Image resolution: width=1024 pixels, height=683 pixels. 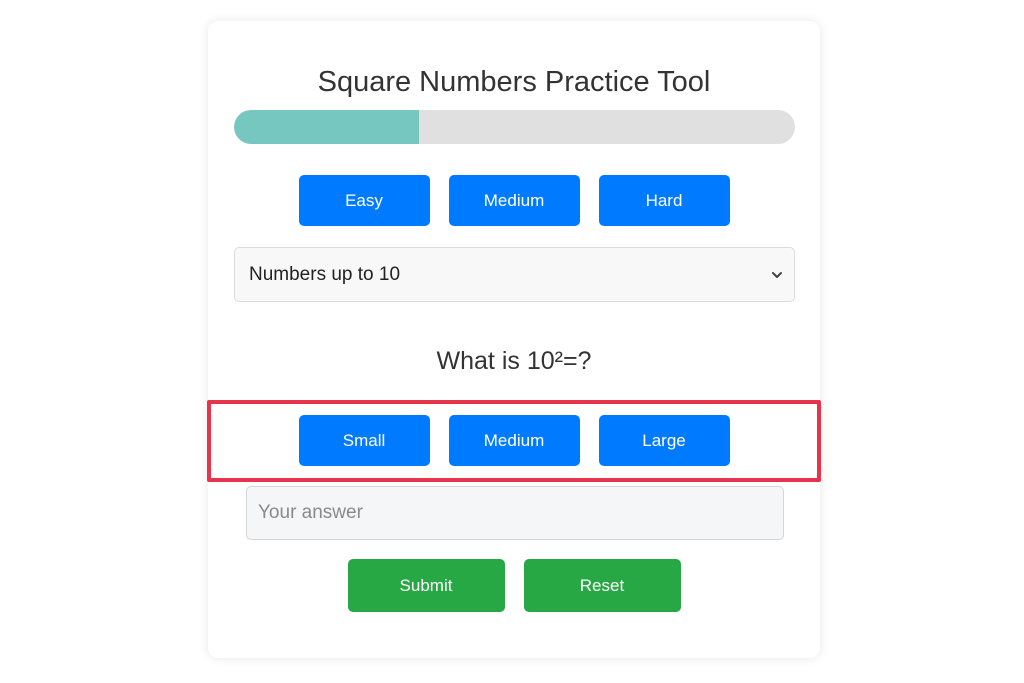 I want to click on size-button-group: Small Medium Large, so click(x=514, y=440).